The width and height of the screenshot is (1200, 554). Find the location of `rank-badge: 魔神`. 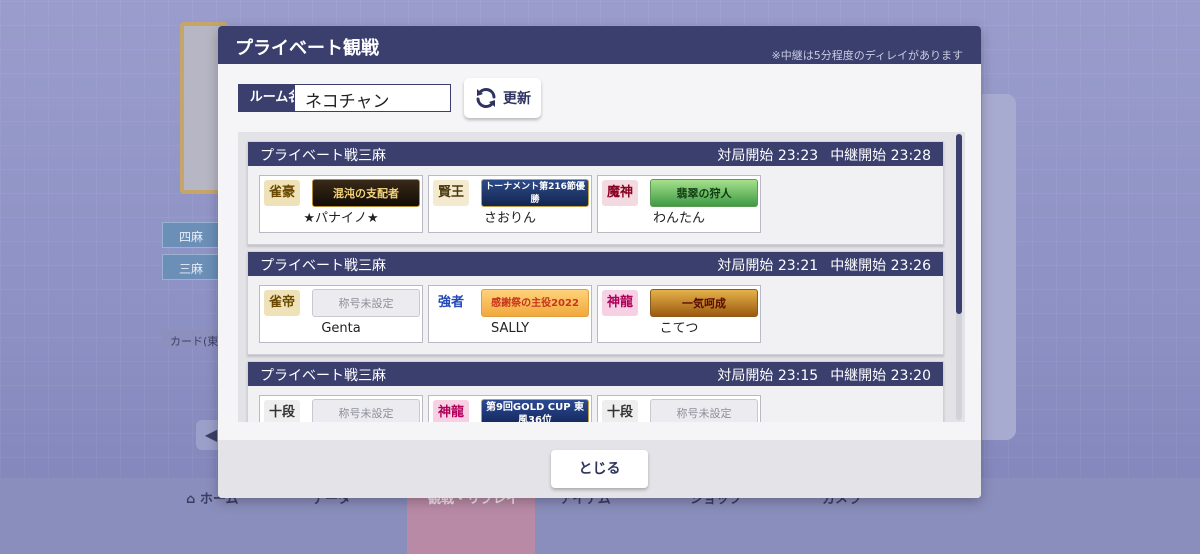

rank-badge: 魔神 is located at coordinates (620, 193).